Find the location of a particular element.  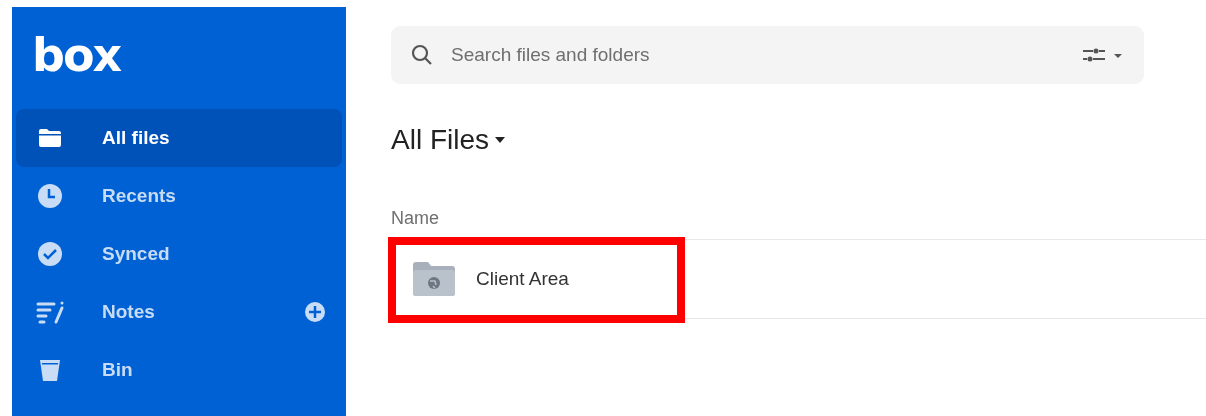

sidebar-item: Bin is located at coordinates (179, 370).